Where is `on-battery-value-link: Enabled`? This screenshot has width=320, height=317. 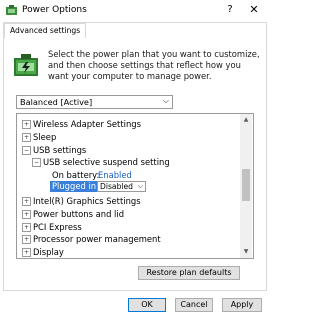 on-battery-value-link: Enabled is located at coordinates (115, 175).